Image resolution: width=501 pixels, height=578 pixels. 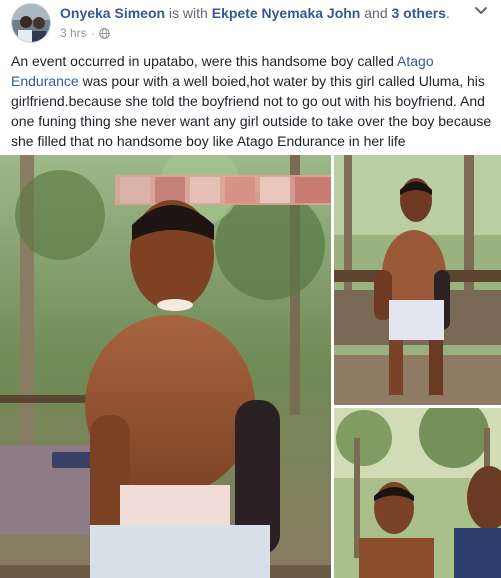 What do you see at coordinates (376, 13) in the screenshot?
I see `and-text: and` at bounding box center [376, 13].